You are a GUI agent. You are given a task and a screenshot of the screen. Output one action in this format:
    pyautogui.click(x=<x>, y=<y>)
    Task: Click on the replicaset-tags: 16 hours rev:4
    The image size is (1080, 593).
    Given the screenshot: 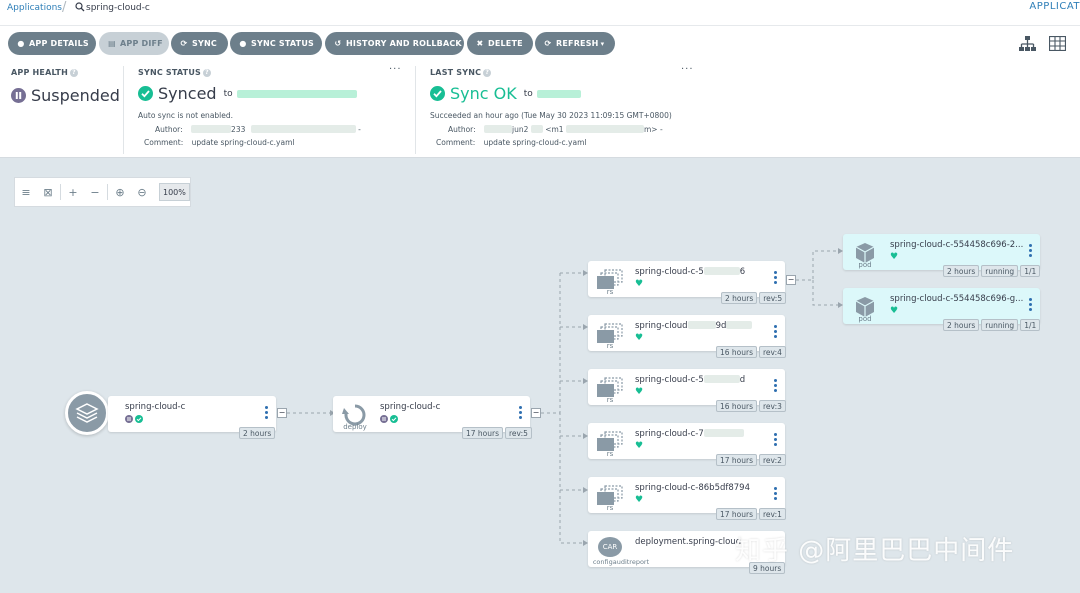 What is the action you would take?
    pyautogui.click(x=751, y=352)
    